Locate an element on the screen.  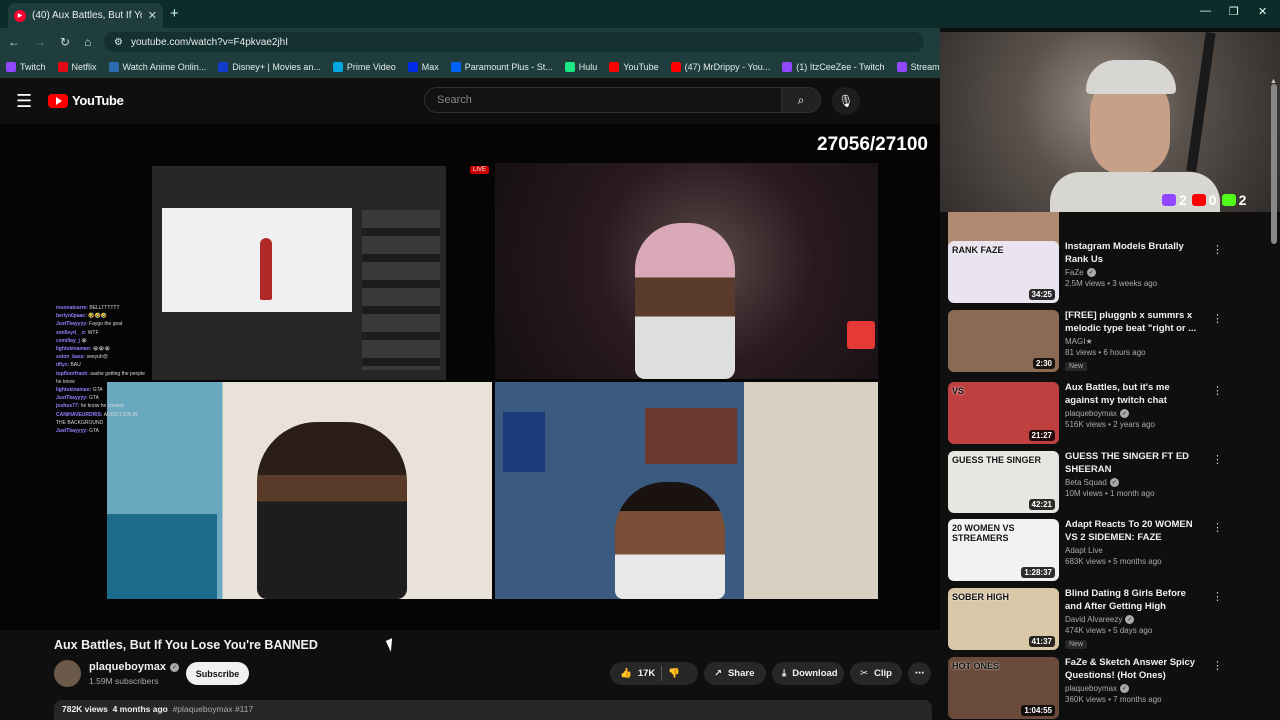
recommended-channel: FaZe ✓ is located at coordinates (1080, 272).